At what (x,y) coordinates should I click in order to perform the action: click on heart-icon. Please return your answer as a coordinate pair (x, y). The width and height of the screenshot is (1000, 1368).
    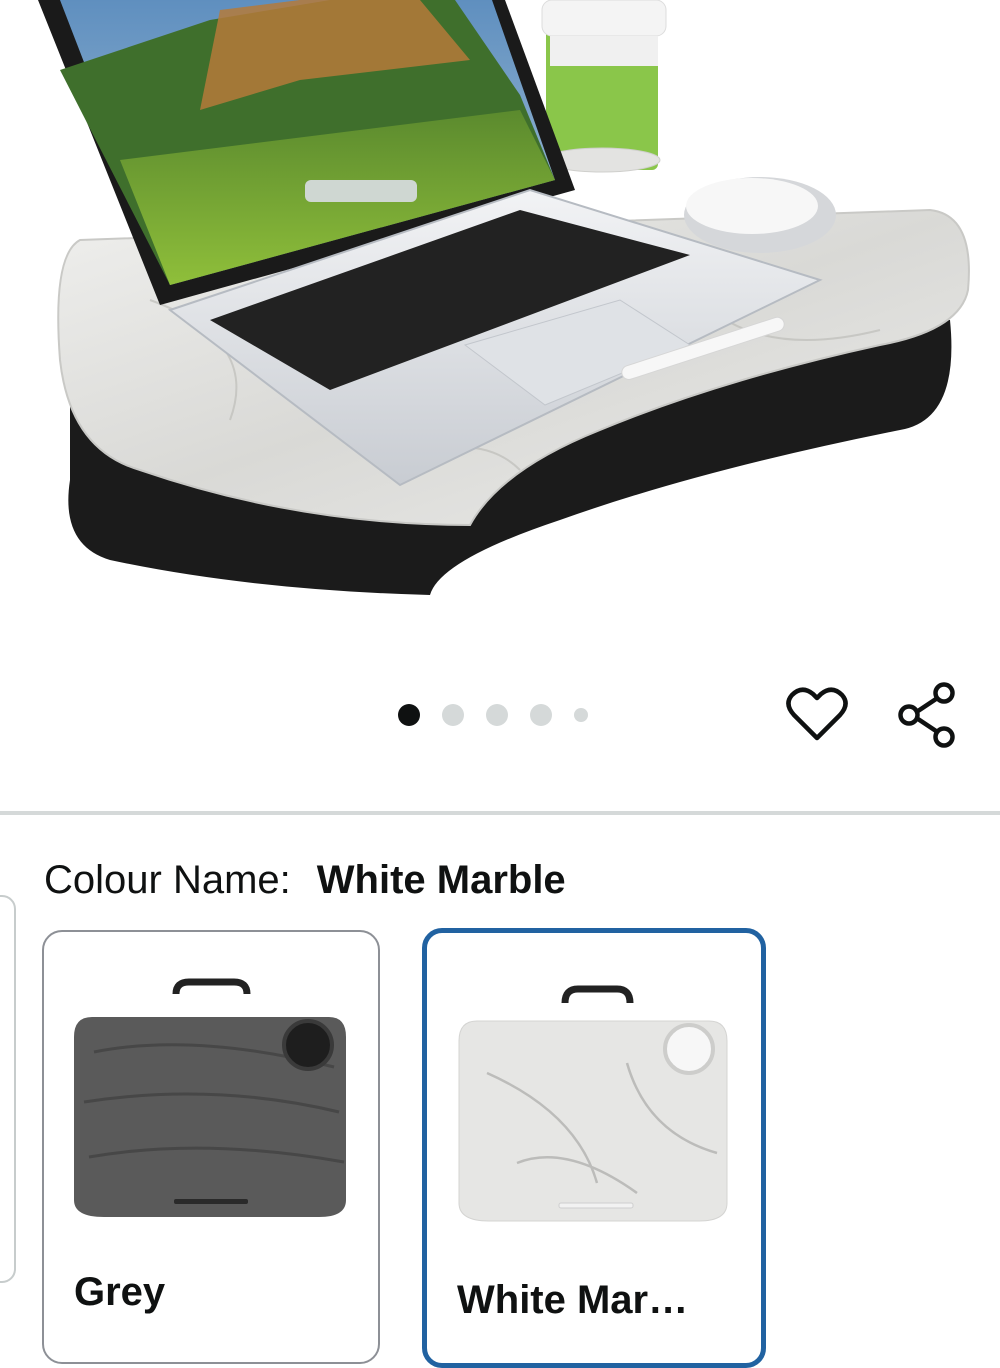
    Looking at the image, I should click on (817, 714).